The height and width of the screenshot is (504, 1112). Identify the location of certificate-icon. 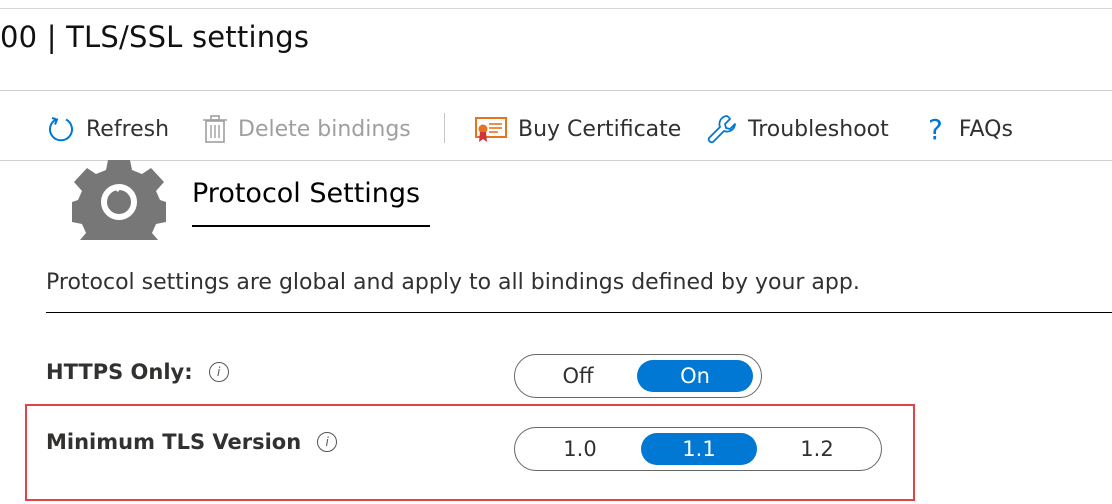
(491, 129).